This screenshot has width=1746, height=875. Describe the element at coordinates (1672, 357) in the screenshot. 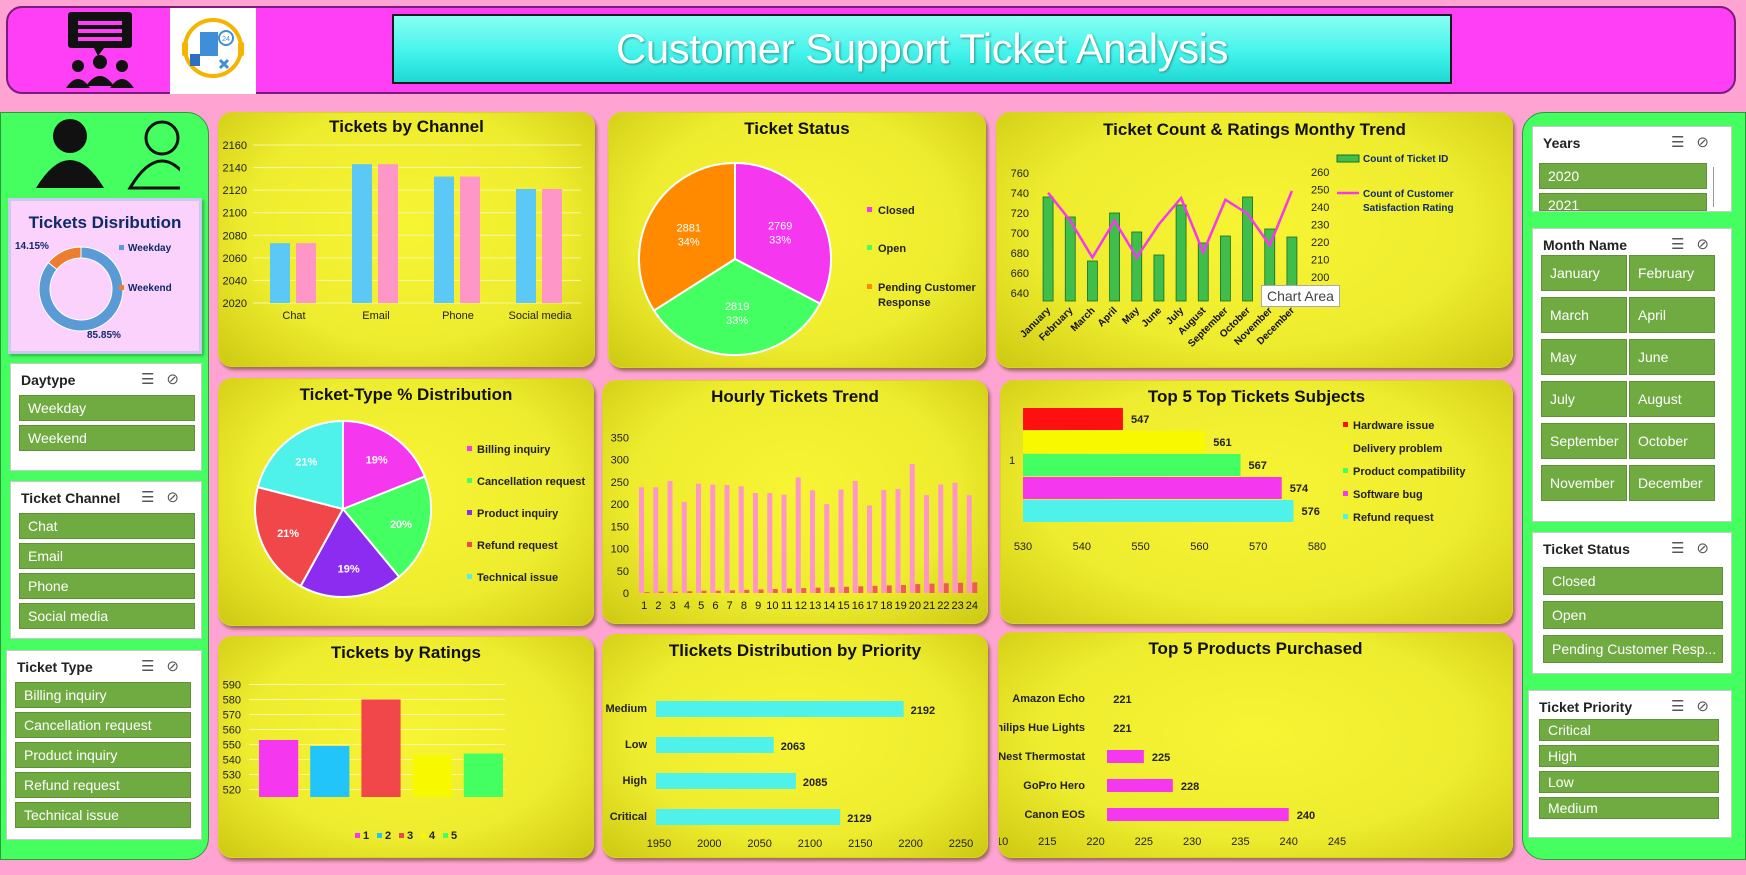

I see `slicer-item-june: June` at that location.